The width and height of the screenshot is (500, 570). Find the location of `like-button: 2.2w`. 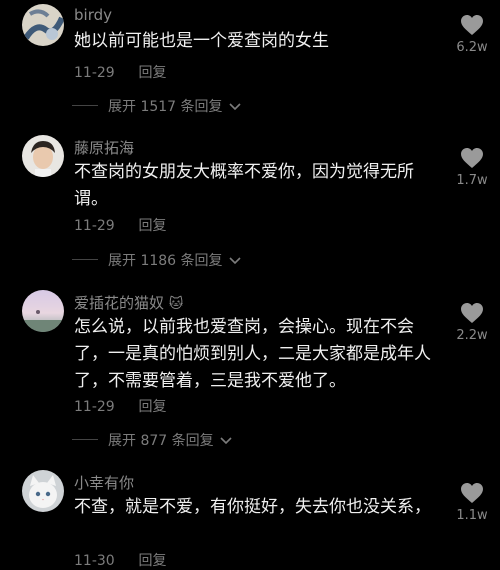

like-button: 2.2w is located at coordinates (472, 322).